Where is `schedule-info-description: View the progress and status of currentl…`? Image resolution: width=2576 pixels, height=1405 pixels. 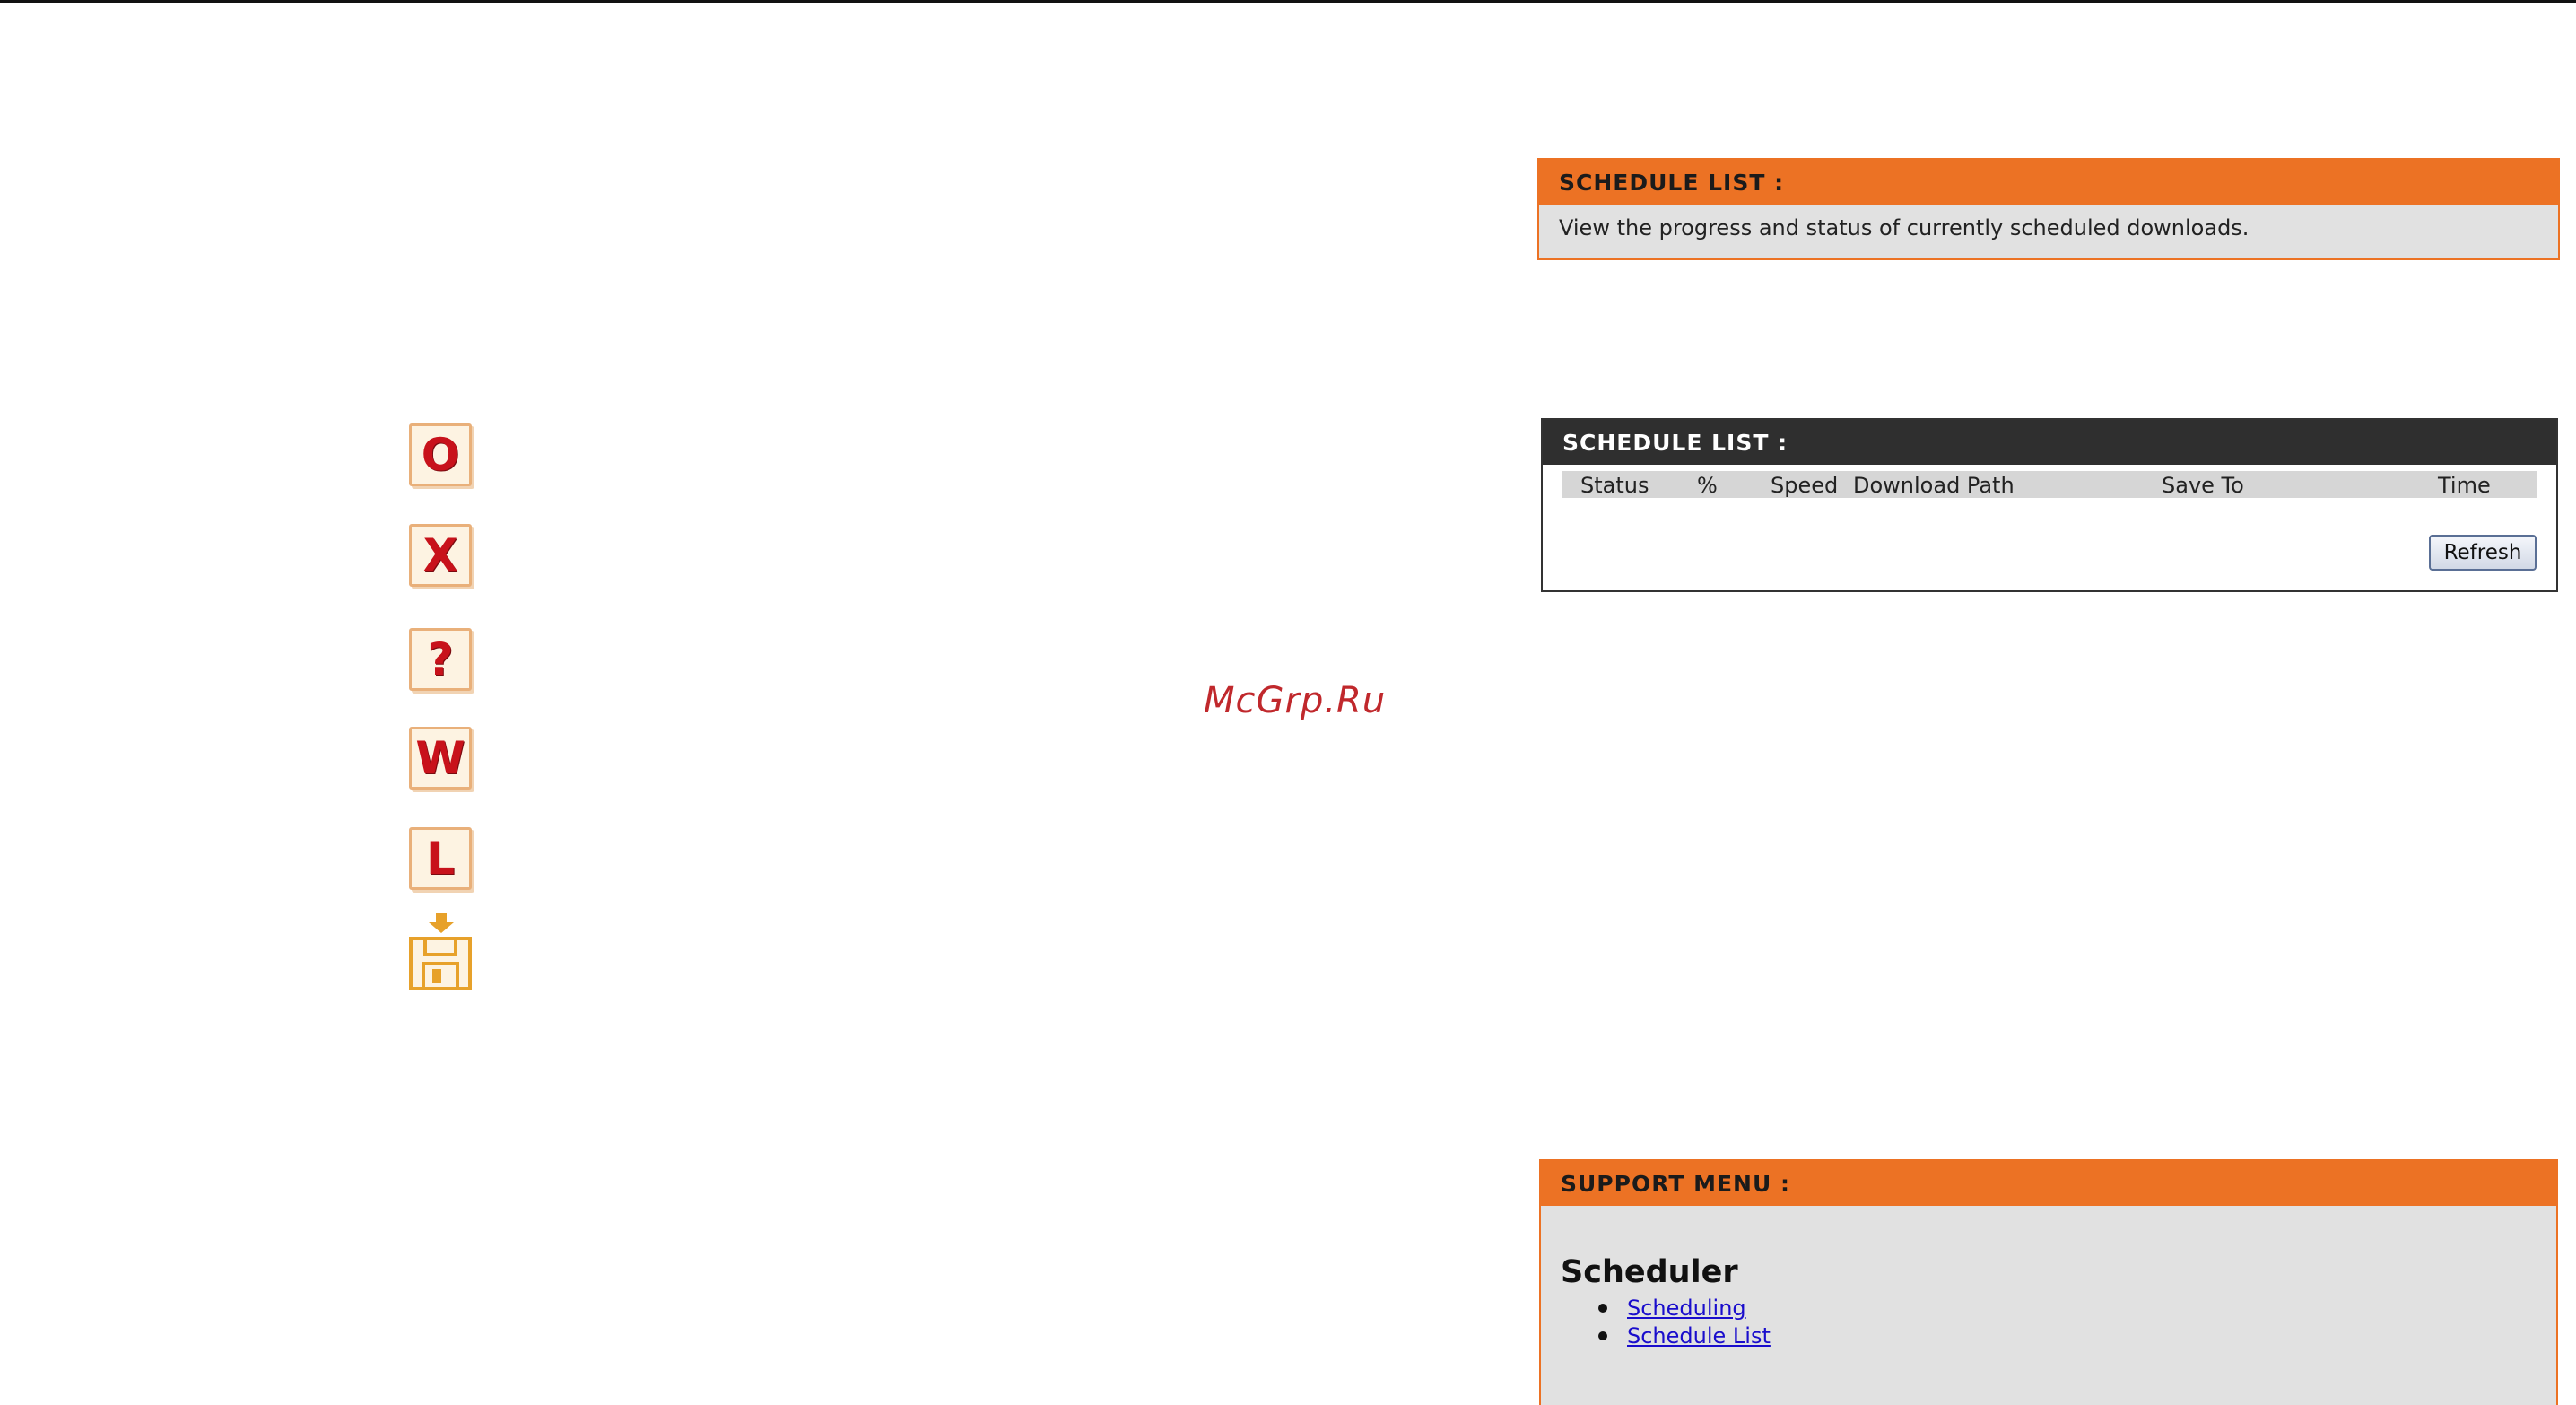 schedule-info-description: View the progress and status of currentl… is located at coordinates (1904, 227).